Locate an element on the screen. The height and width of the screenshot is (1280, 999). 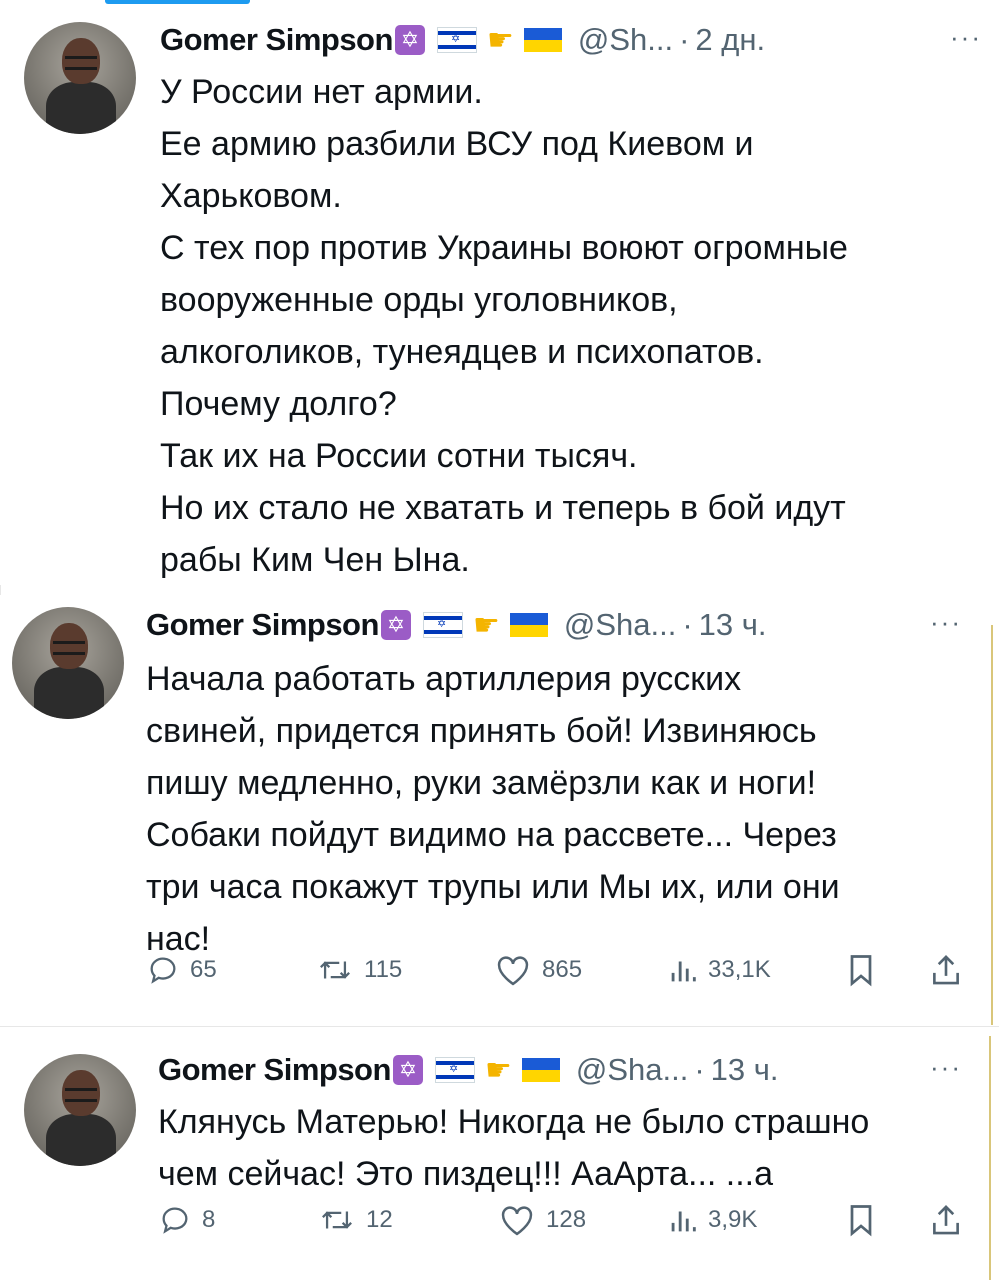
like-count: 865 is located at coordinates (562, 969).